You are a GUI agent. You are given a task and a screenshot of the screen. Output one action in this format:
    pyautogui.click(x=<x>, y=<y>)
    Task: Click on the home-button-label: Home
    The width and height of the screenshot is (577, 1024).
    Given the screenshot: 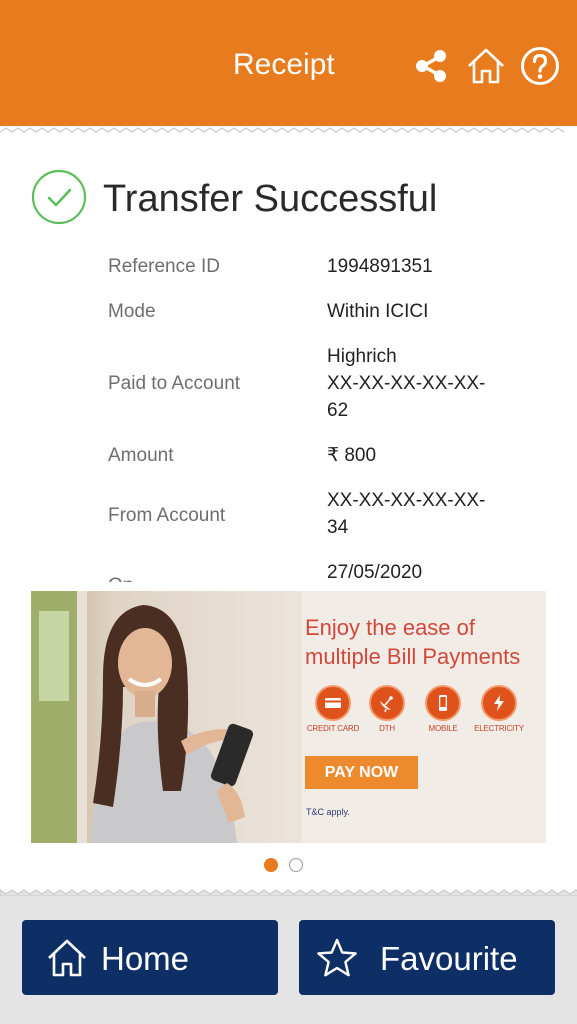 What is the action you would take?
    pyautogui.click(x=145, y=958)
    